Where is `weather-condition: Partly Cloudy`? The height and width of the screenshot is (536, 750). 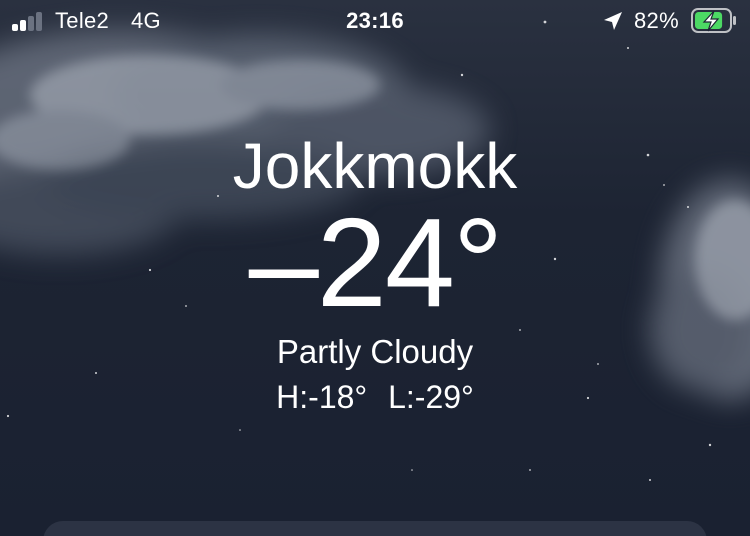
weather-condition: Partly Cloudy is located at coordinates (375, 351).